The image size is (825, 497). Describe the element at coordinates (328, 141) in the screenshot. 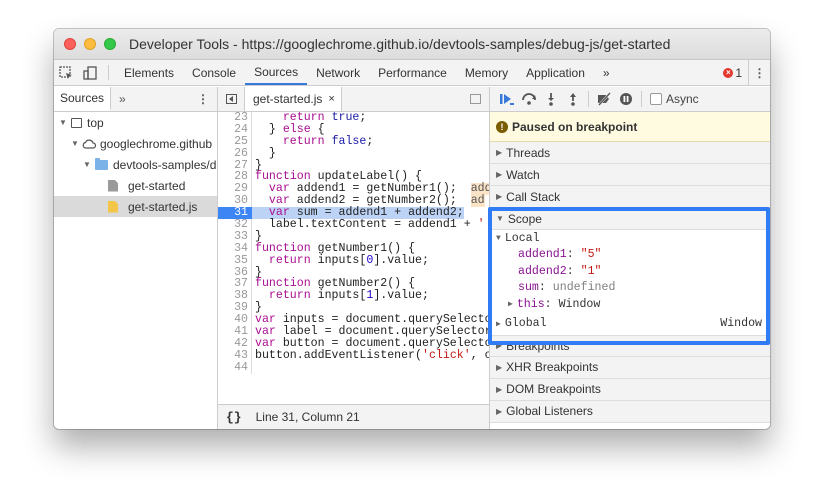

I see `code-text: return false;` at that location.